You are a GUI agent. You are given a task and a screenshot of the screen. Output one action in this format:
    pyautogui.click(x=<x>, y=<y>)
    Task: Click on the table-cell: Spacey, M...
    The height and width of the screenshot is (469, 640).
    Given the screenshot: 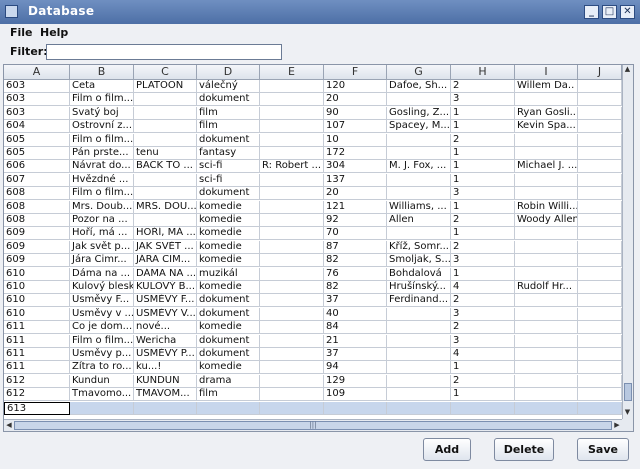 What is the action you would take?
    pyautogui.click(x=419, y=127)
    